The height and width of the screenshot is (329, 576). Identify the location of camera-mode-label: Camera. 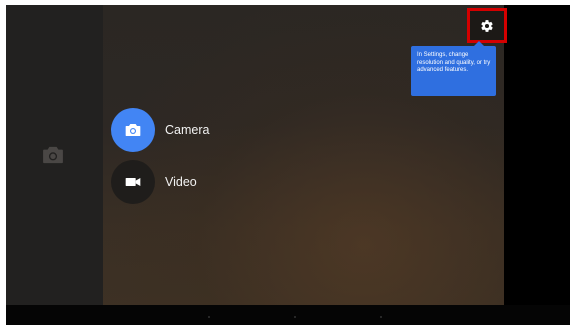
(187, 130).